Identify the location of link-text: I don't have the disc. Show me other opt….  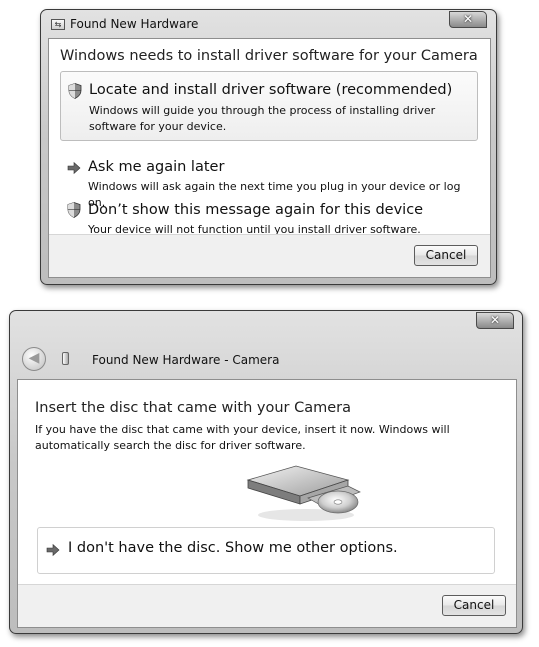
(233, 548).